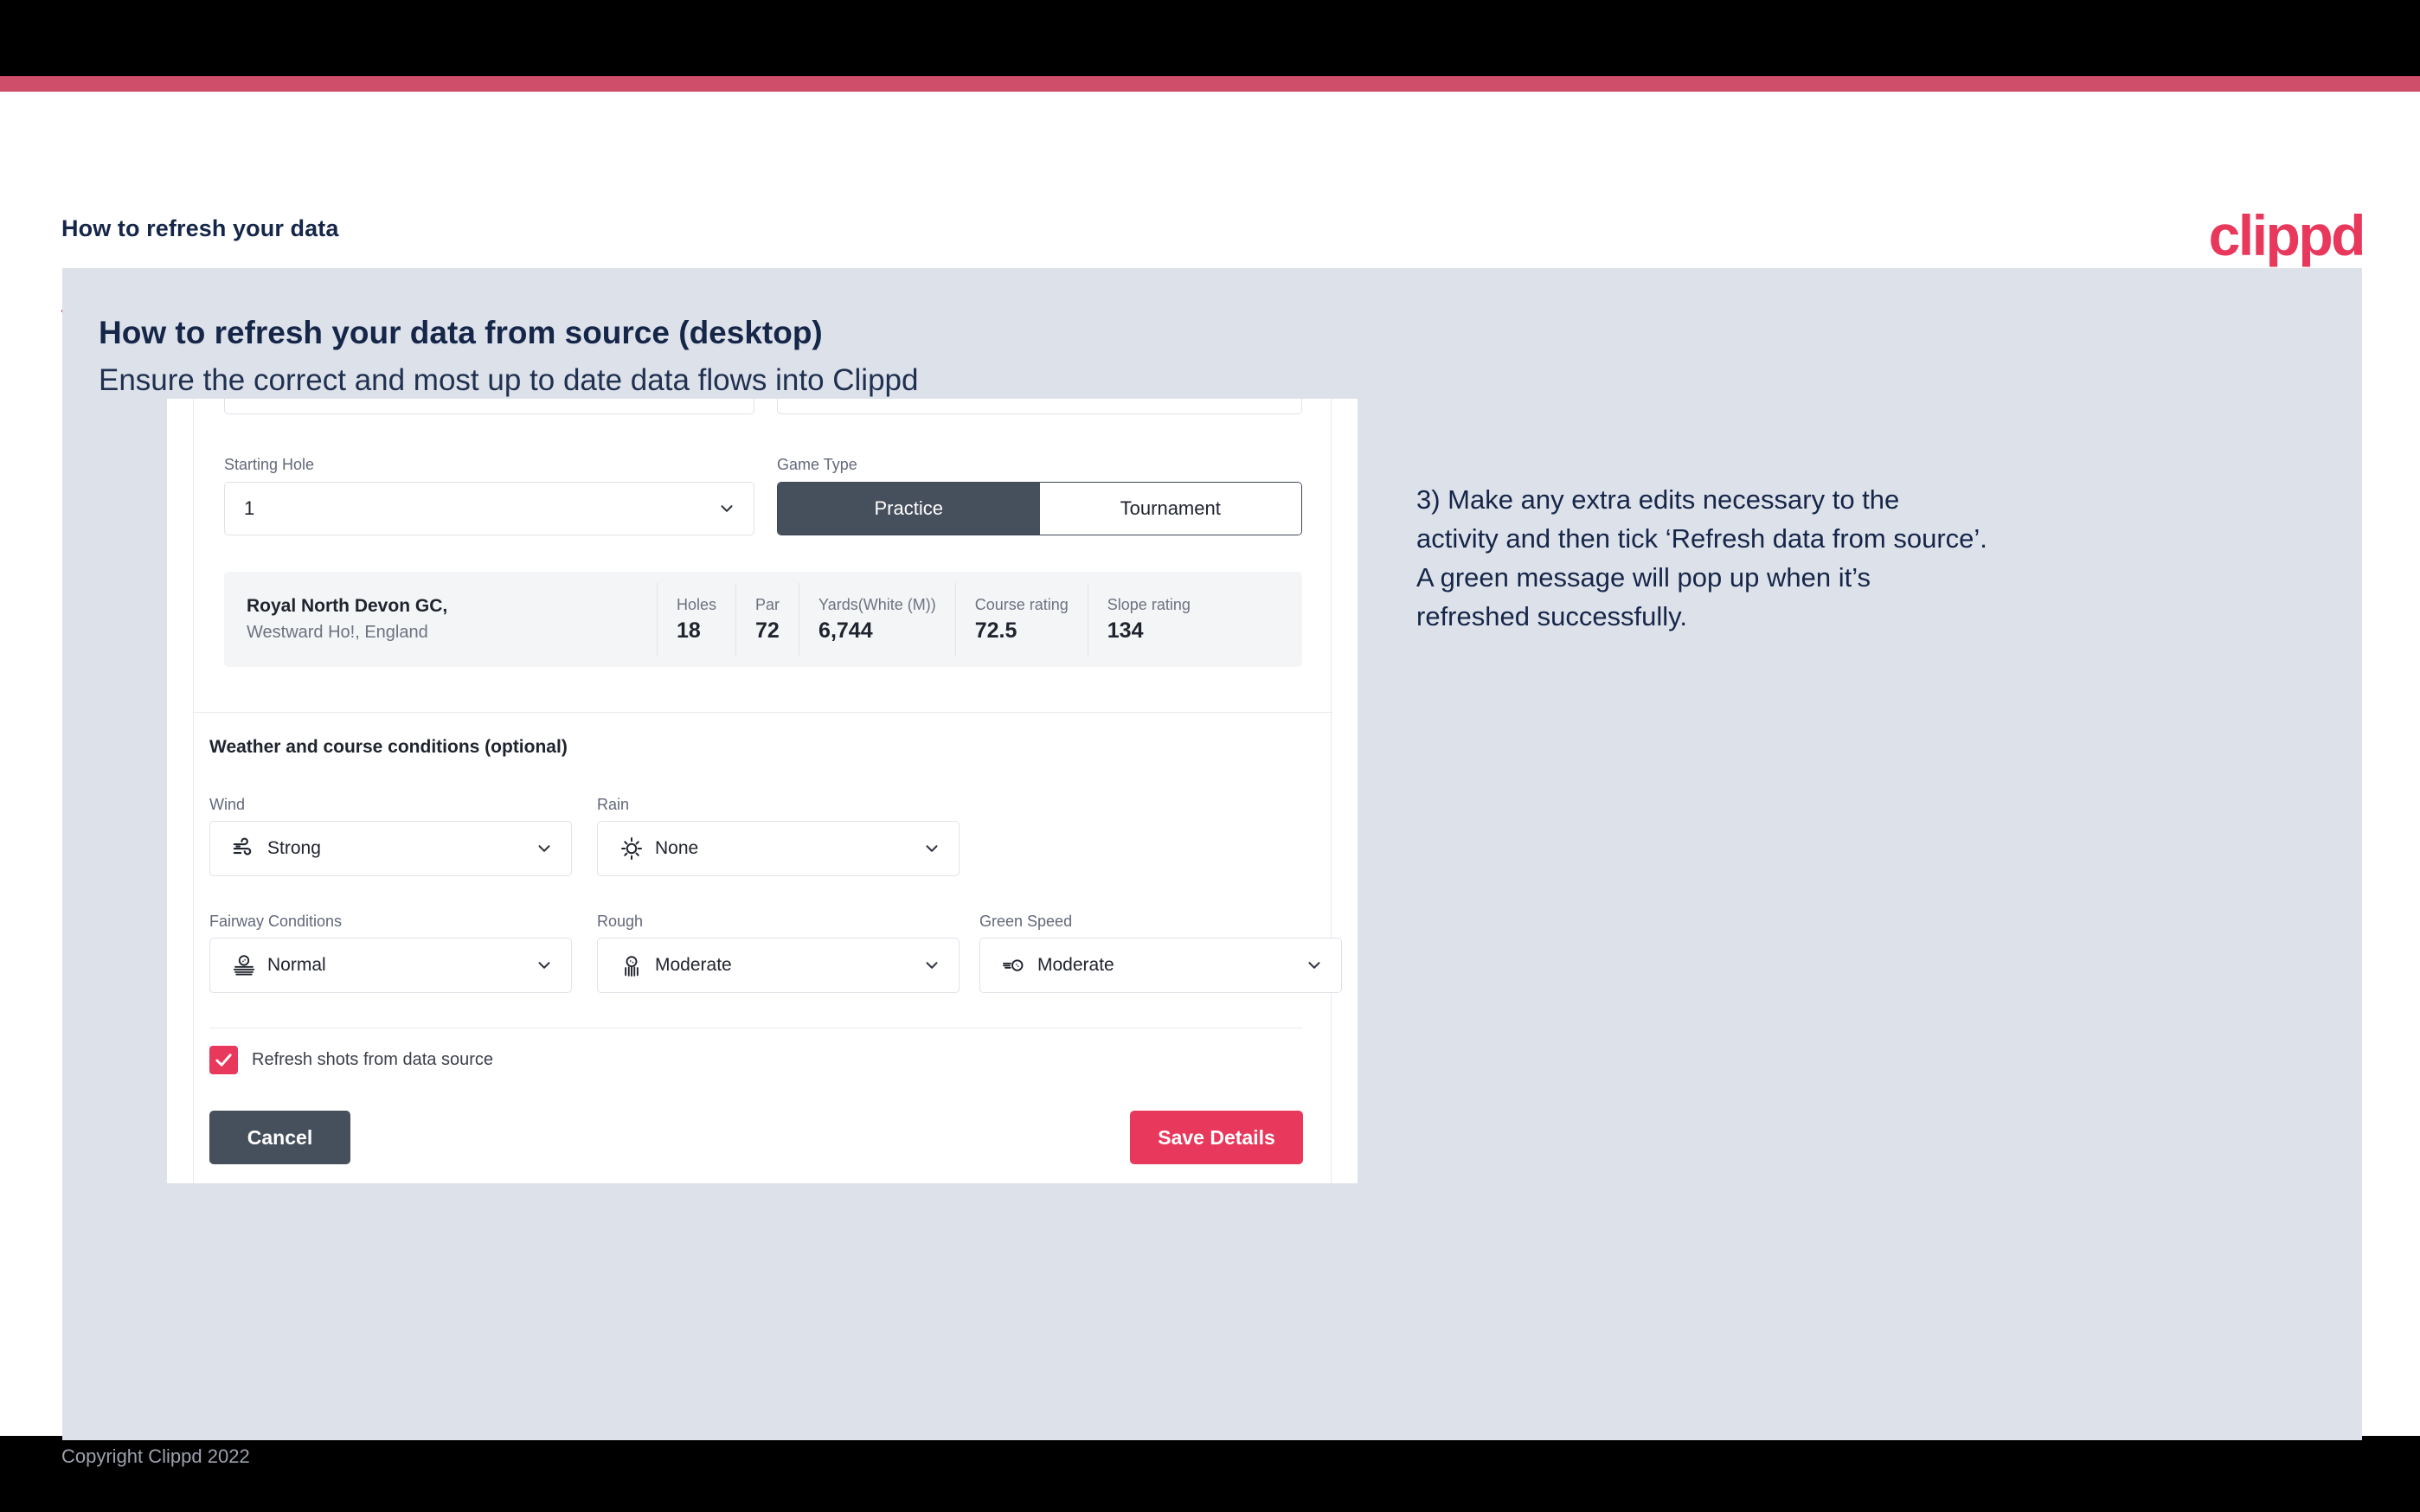 This screenshot has width=2420, height=1512. What do you see at coordinates (390, 965) in the screenshot?
I see `fairway-conditions-select: Normal` at bounding box center [390, 965].